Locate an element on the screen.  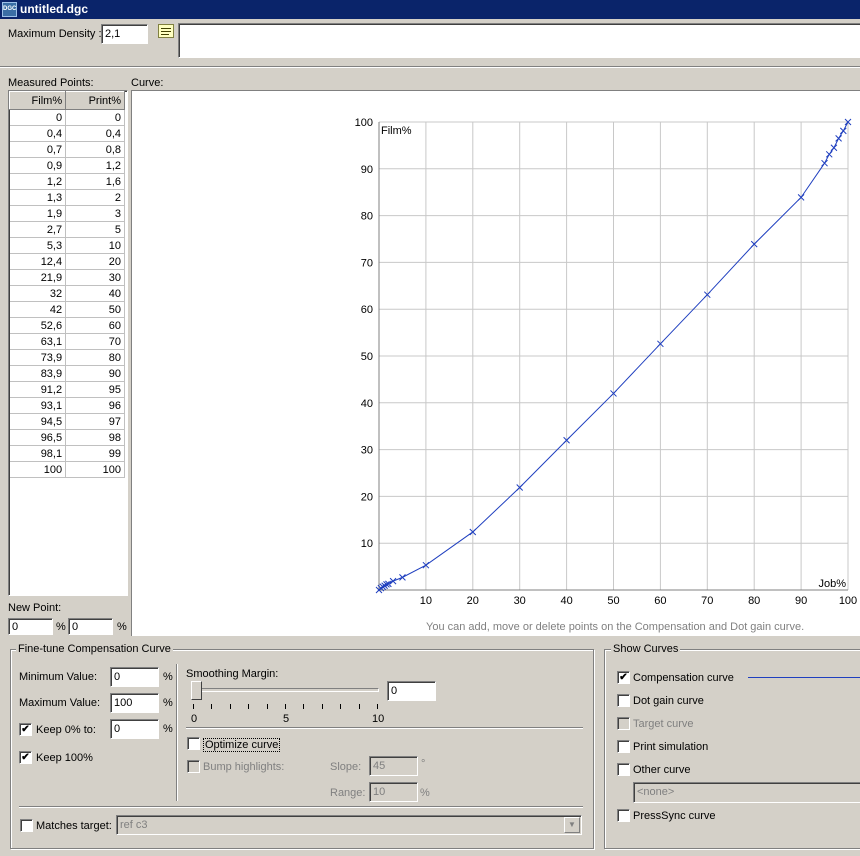
max-value-input: 100 is located at coordinates (134, 703).